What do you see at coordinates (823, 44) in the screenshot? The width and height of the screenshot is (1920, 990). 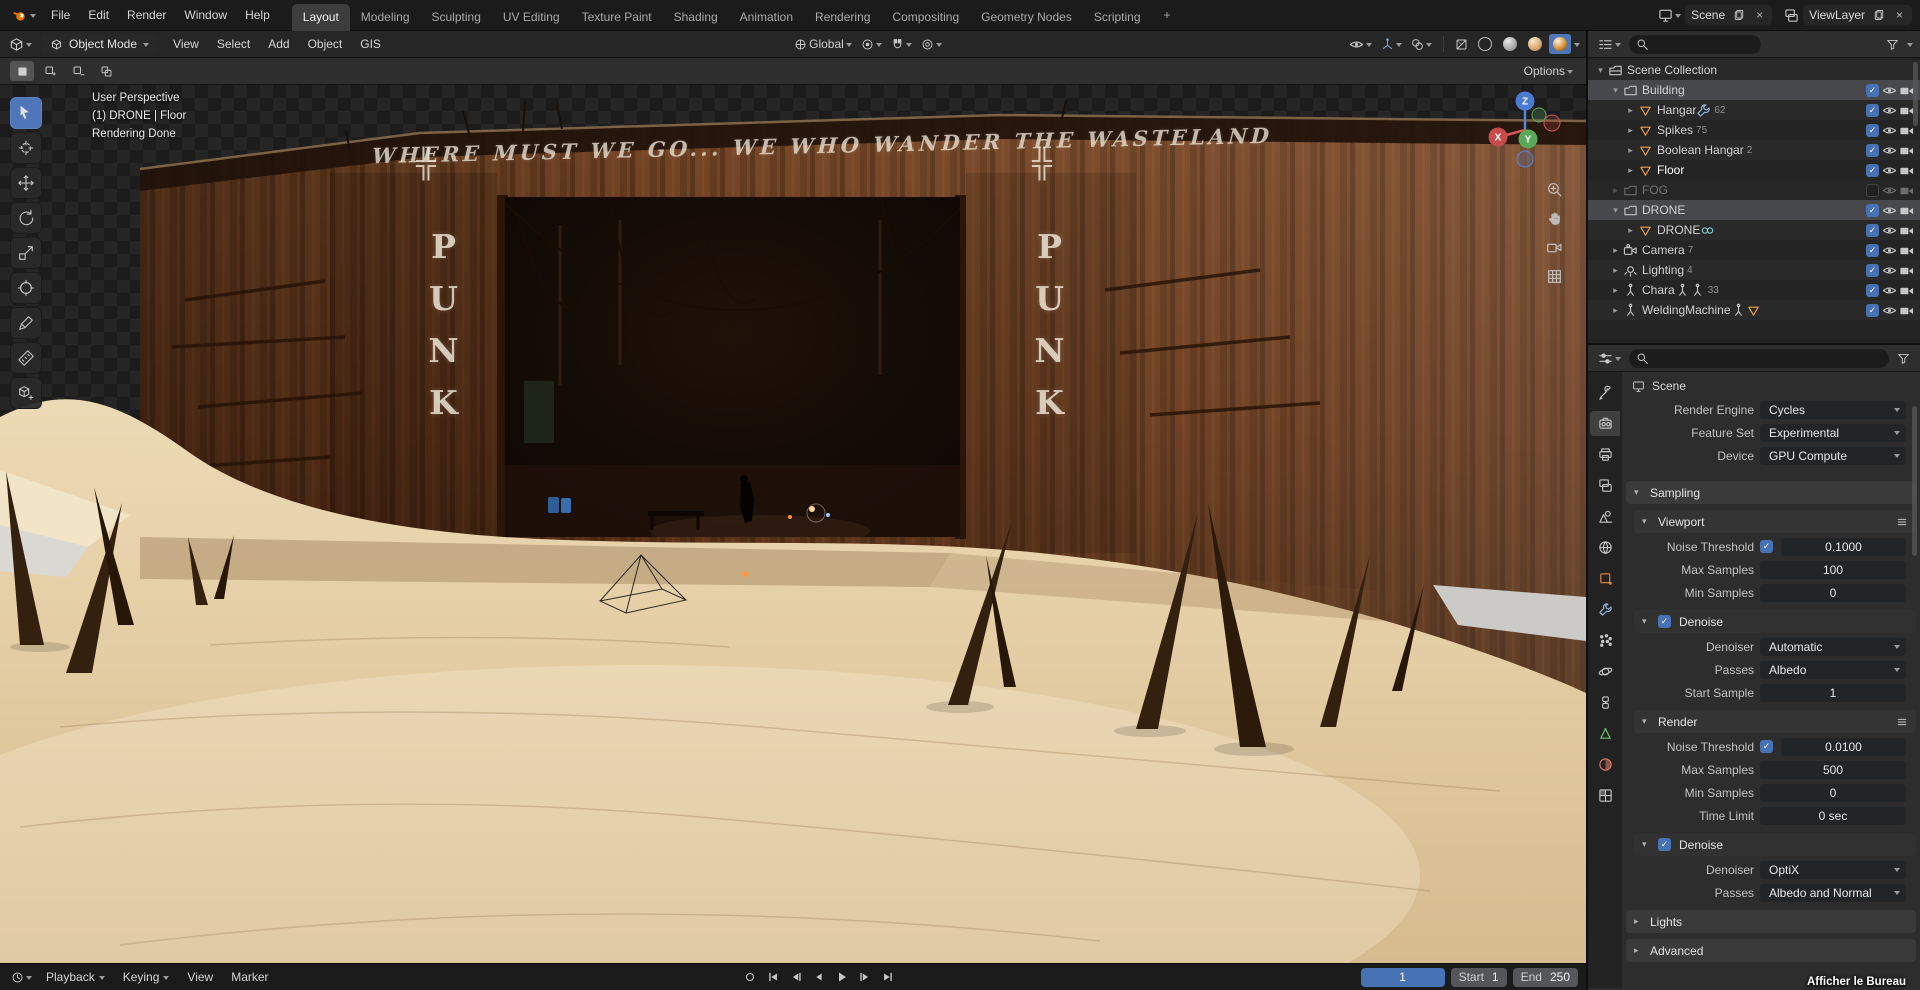 I see `transform-orientation-dropdown: Global` at bounding box center [823, 44].